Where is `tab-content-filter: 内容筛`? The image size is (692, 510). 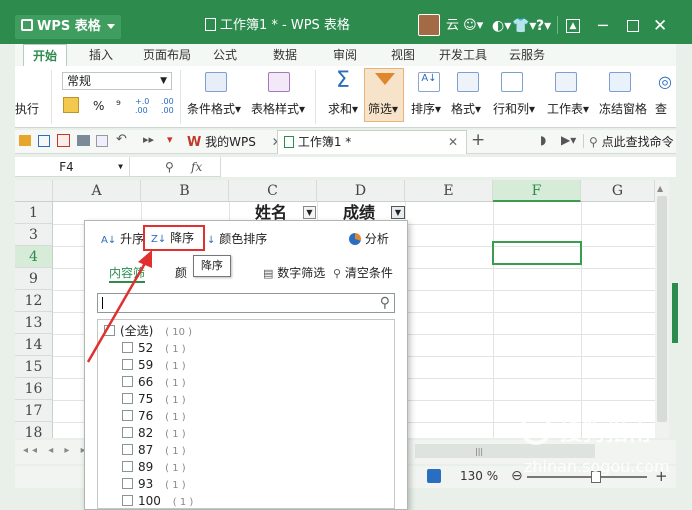 tab-content-filter: 内容筛 is located at coordinates (127, 274).